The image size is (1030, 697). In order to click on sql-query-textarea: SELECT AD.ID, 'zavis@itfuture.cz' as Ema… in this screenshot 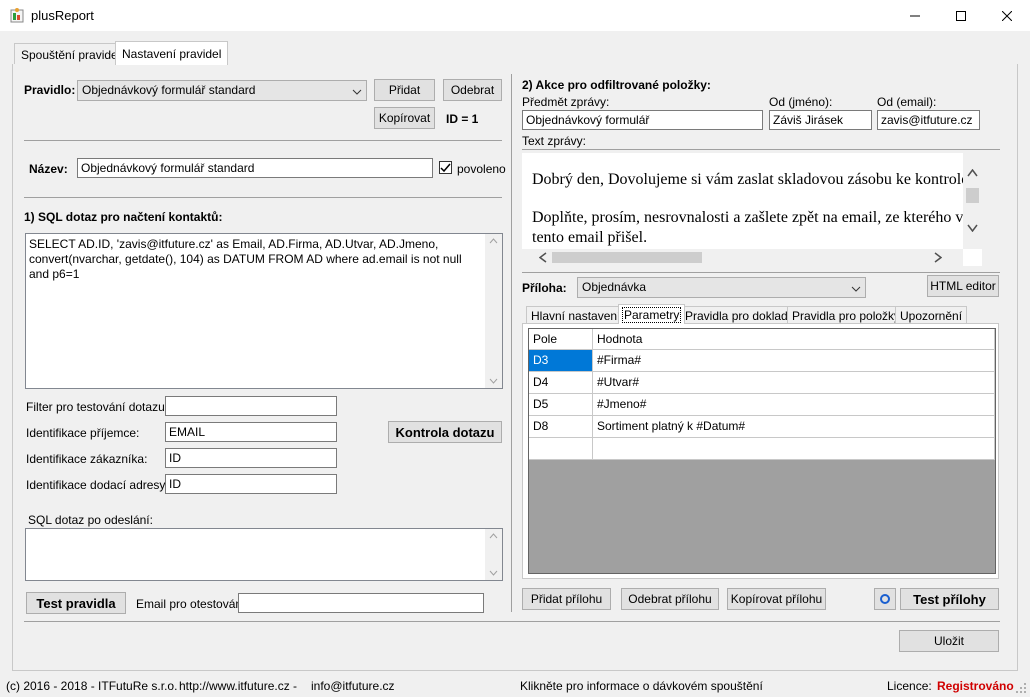, I will do `click(264, 311)`.